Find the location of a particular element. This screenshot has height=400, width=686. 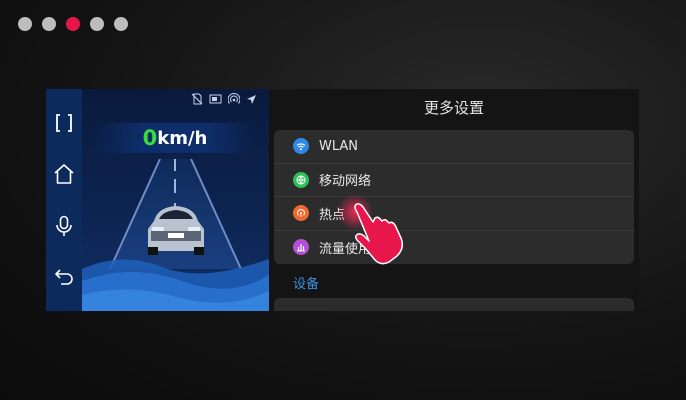

microphone-icon is located at coordinates (64, 225).